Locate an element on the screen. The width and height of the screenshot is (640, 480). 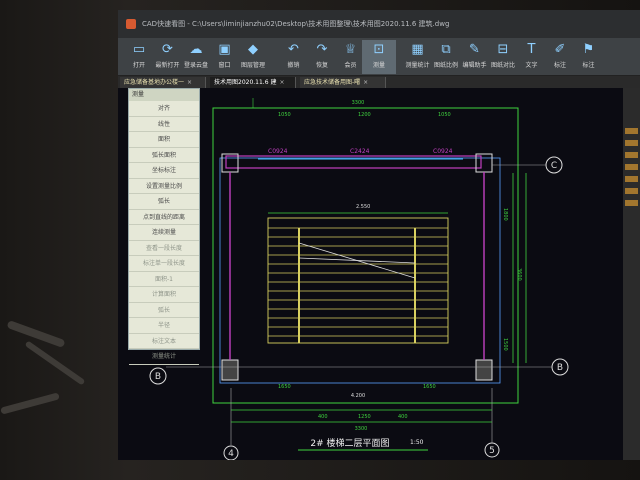
cloud-icon: ☁ is located at coordinates (196, 49).